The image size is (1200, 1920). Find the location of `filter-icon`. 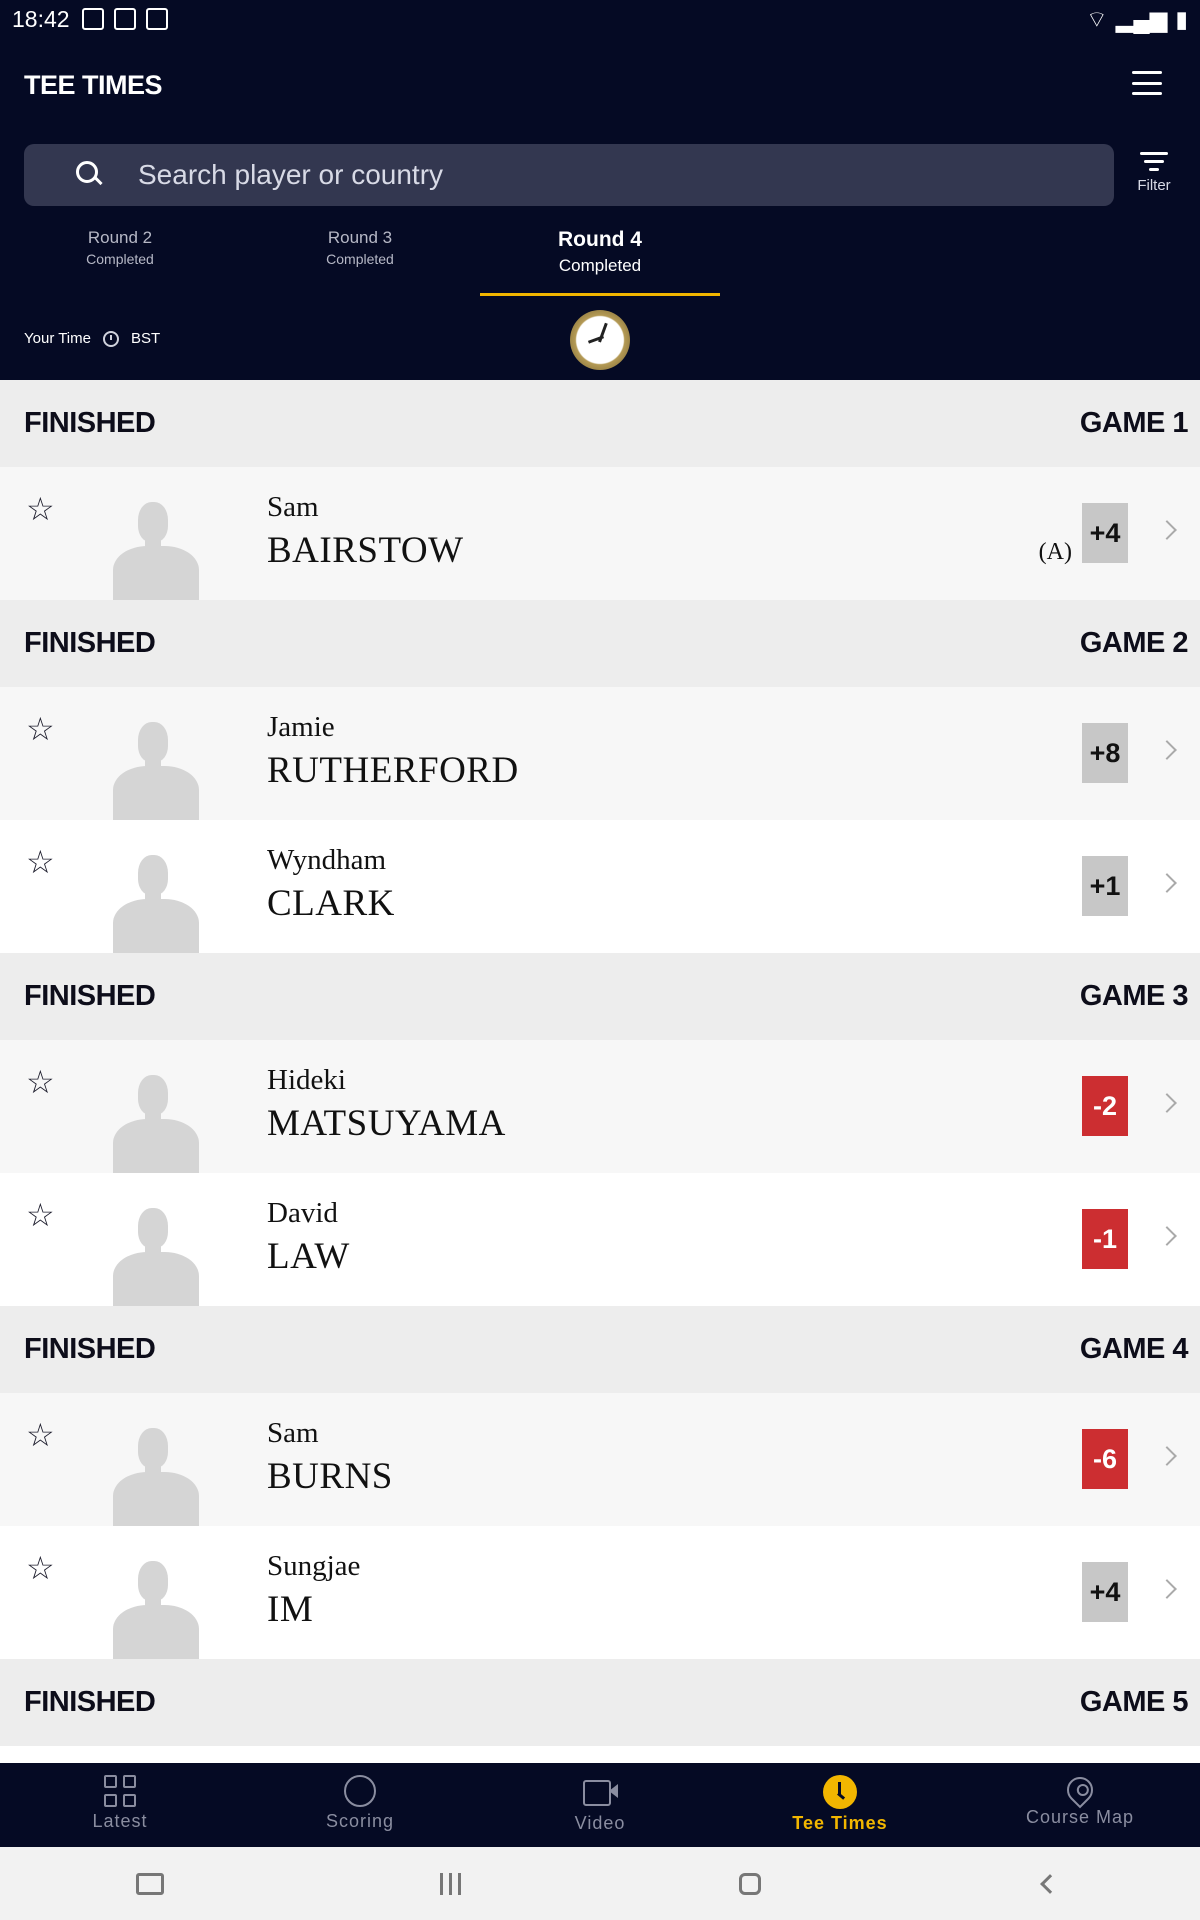

filter-icon is located at coordinates (1154, 161).